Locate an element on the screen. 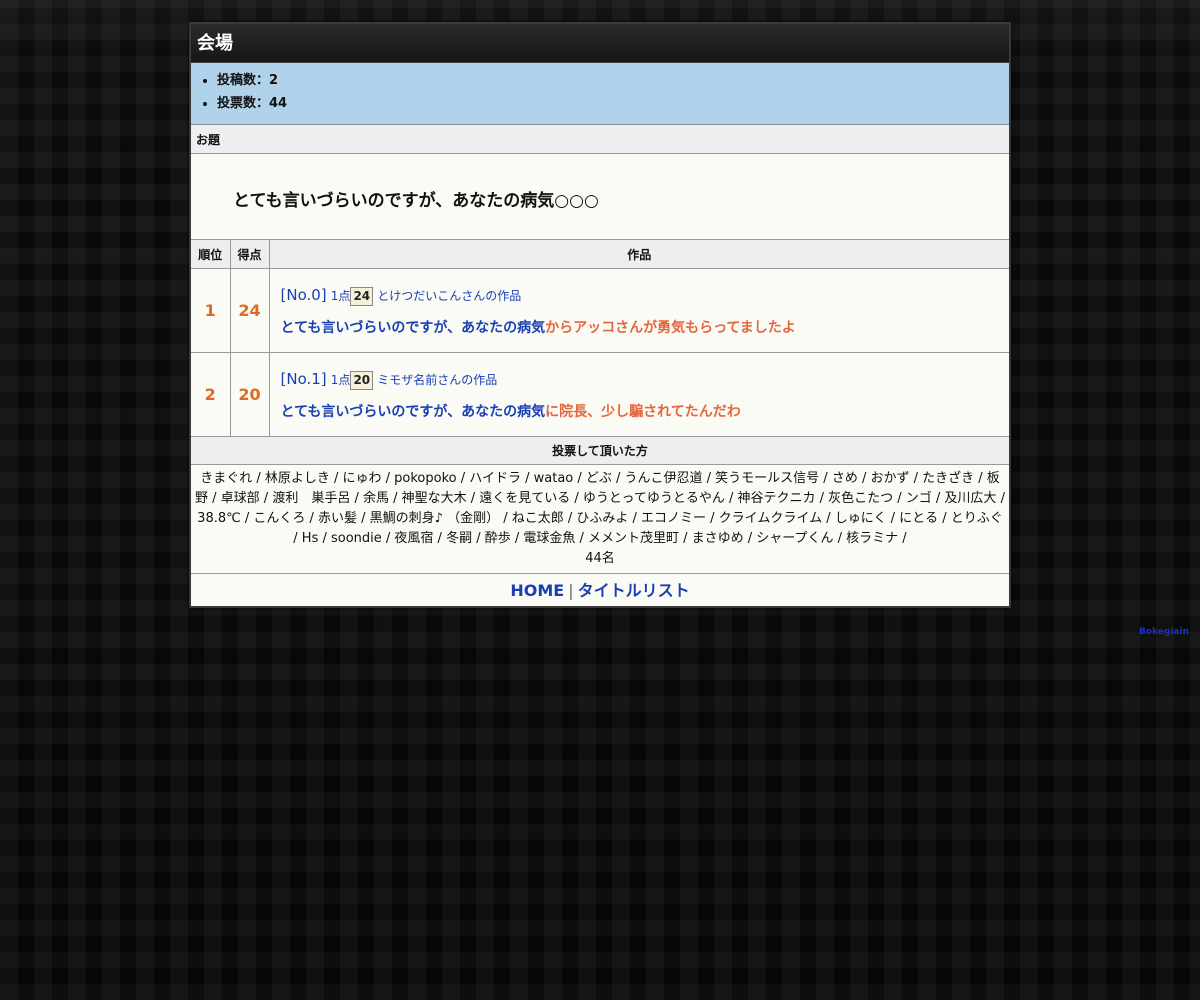  stats-box: 投稿数：2 投票数：44 is located at coordinates (600, 94).